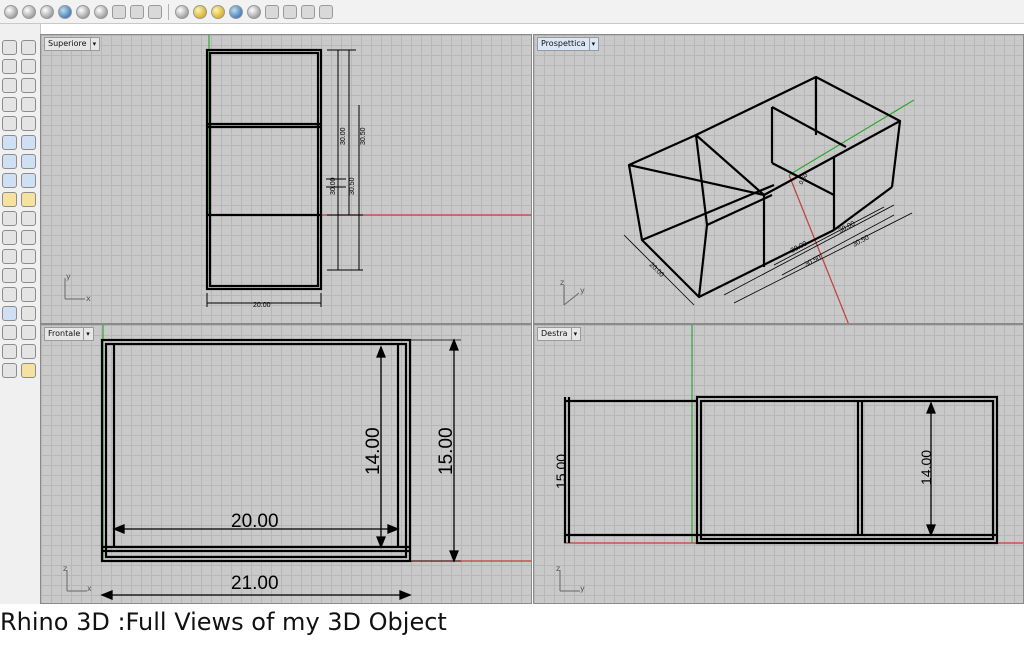  Describe the element at coordinates (119, 11) in the screenshot. I see `technical-icon` at that location.